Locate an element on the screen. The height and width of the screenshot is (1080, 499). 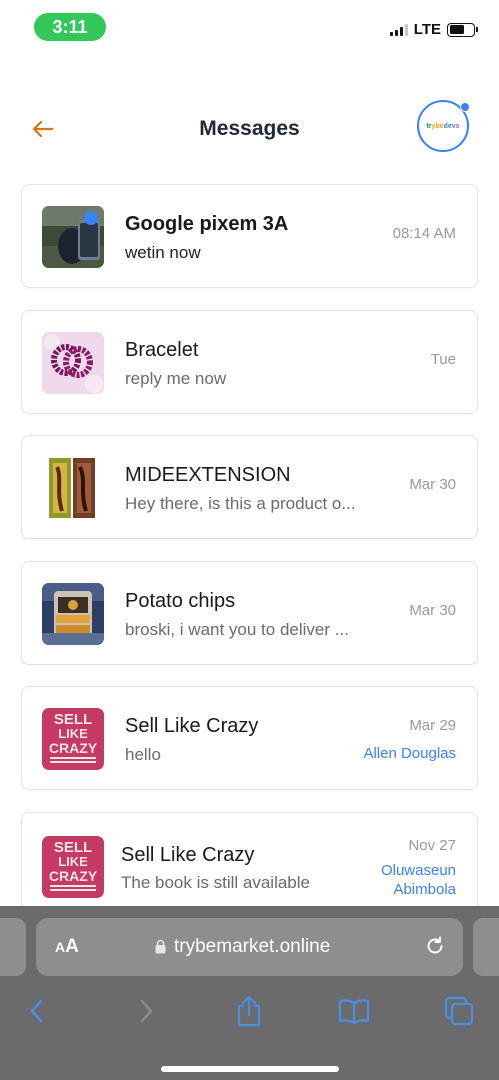
status-time: 3:11 is located at coordinates (70, 27).